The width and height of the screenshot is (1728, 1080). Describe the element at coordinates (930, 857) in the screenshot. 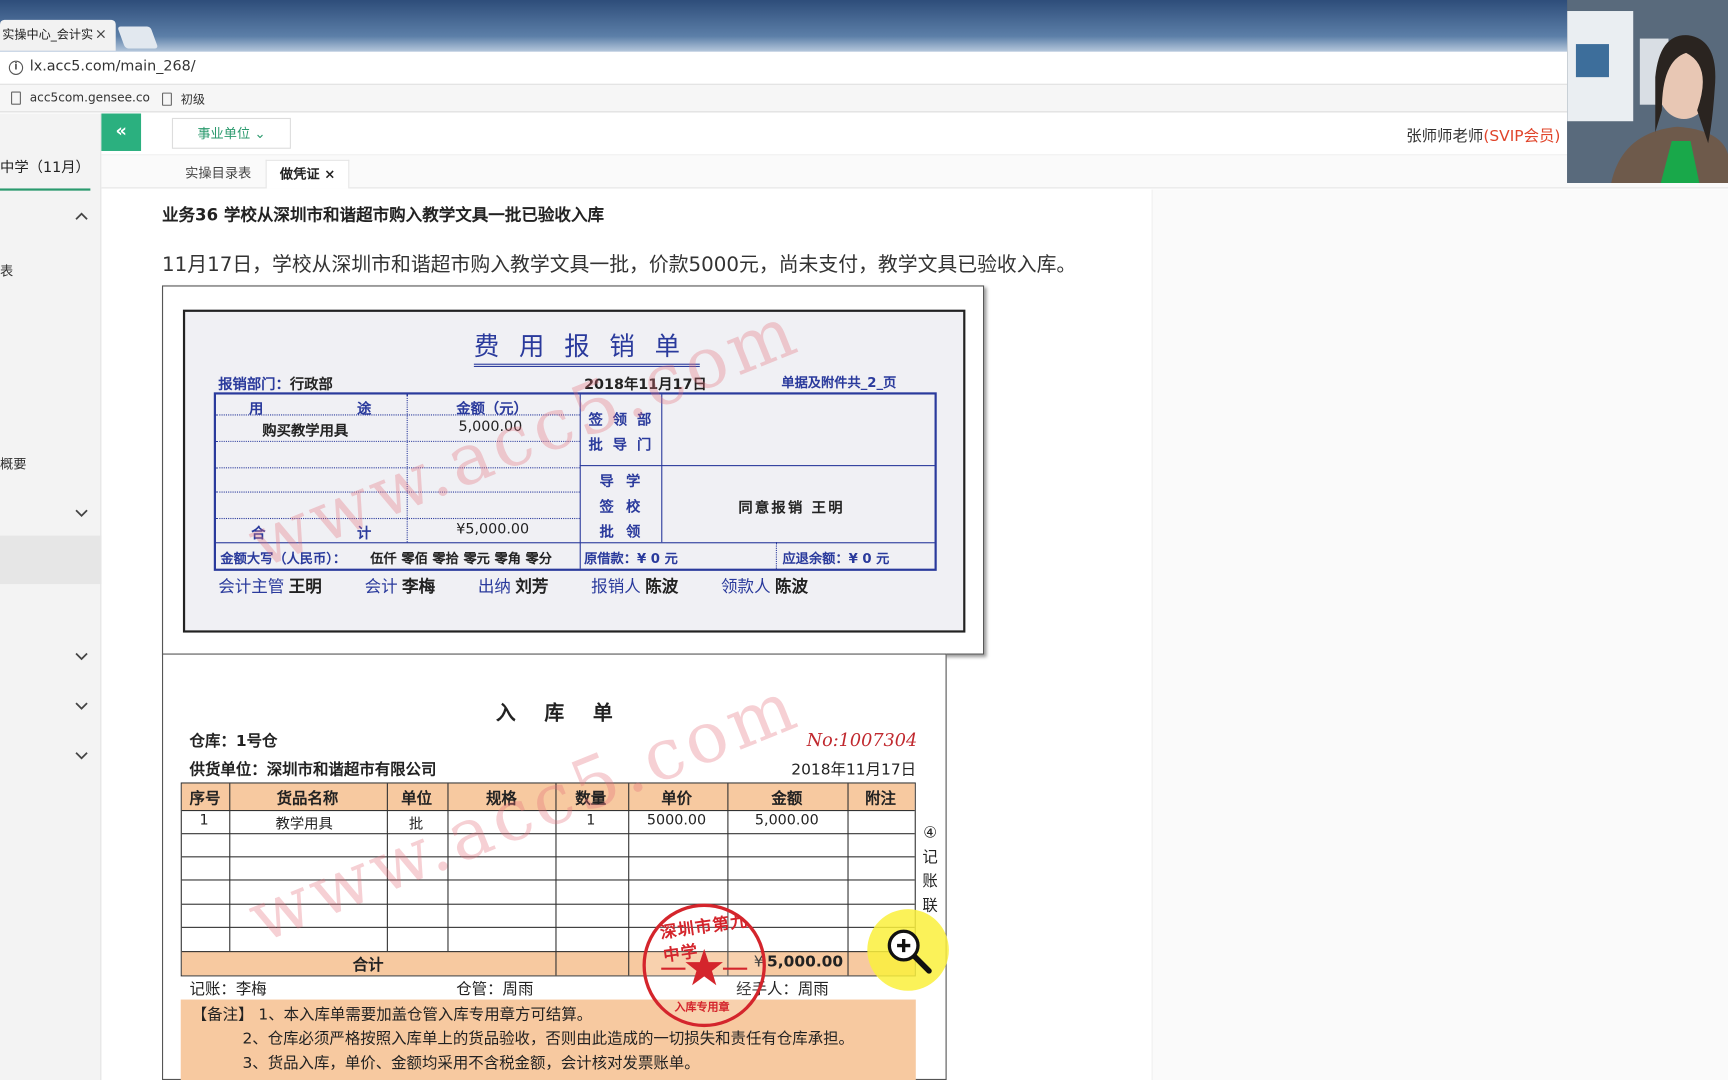

I see `copy-char: 记` at that location.